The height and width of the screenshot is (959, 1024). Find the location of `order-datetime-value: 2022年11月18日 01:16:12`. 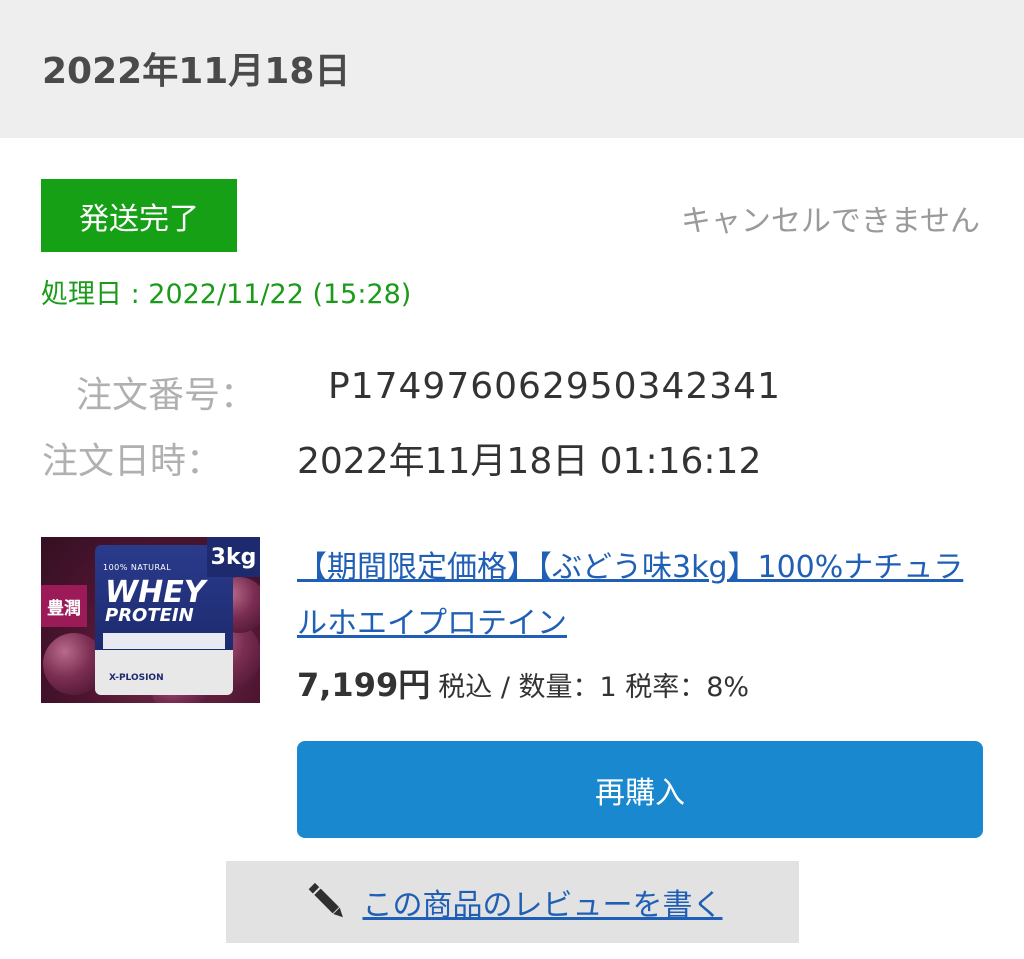

order-datetime-value: 2022年11月18日 01:16:12 is located at coordinates (529, 461).